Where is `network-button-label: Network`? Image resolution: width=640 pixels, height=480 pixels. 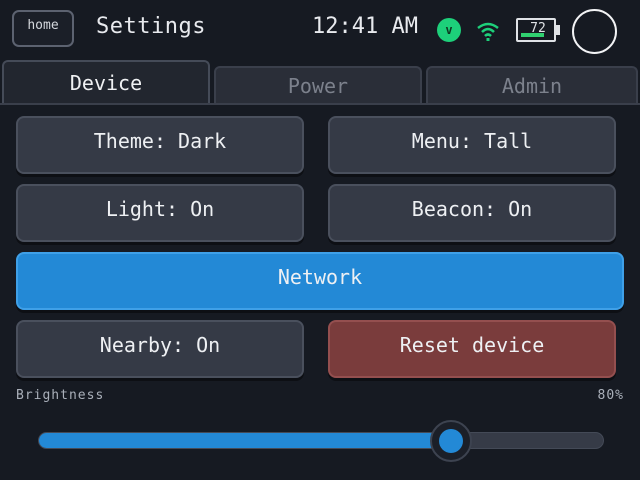
network-button-label: Network is located at coordinates (320, 277).